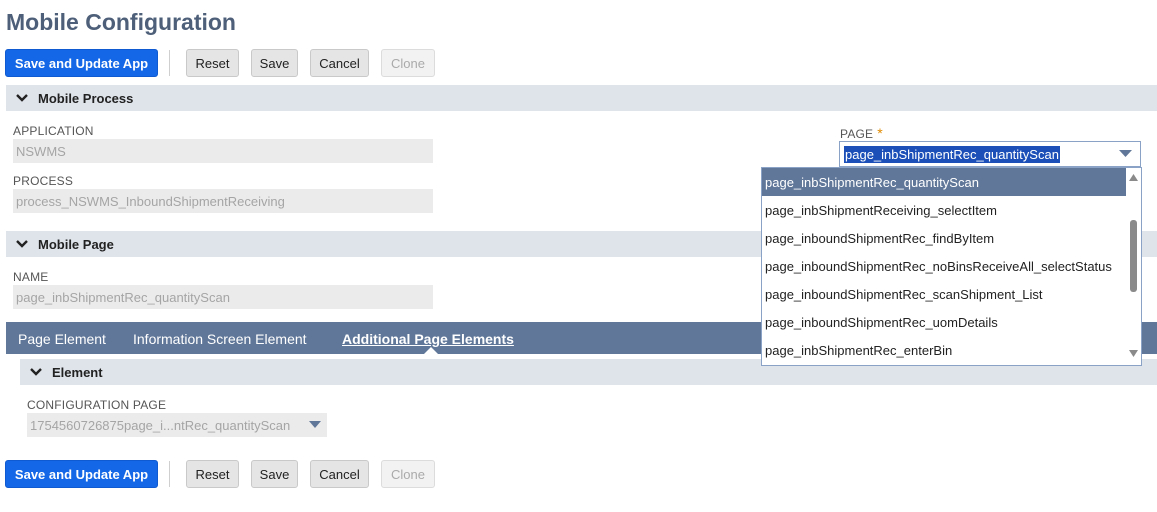 The width and height of the screenshot is (1157, 512). I want to click on page-select-value: page_inbShipmentRec_quantityScan, so click(952, 154).